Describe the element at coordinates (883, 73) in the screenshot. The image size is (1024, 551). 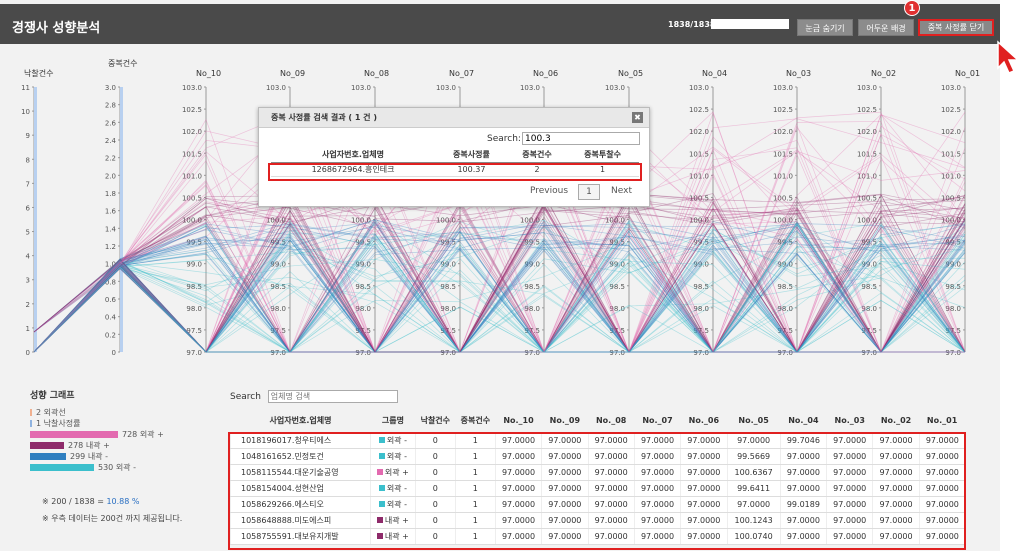
I see `axis-title: No_02` at that location.